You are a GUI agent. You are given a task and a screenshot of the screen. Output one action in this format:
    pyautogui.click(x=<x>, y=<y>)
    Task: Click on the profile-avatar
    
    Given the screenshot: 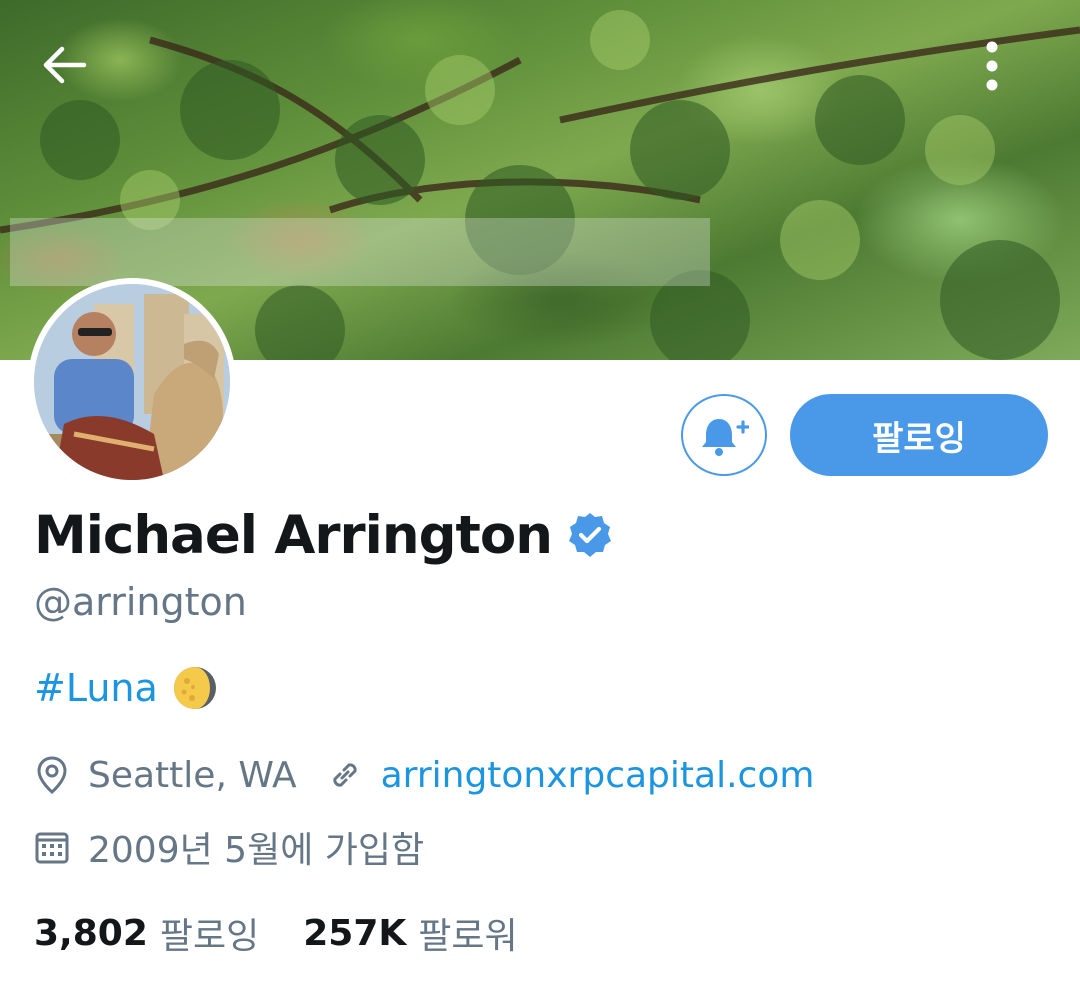 What is the action you would take?
    pyautogui.click(x=132, y=382)
    